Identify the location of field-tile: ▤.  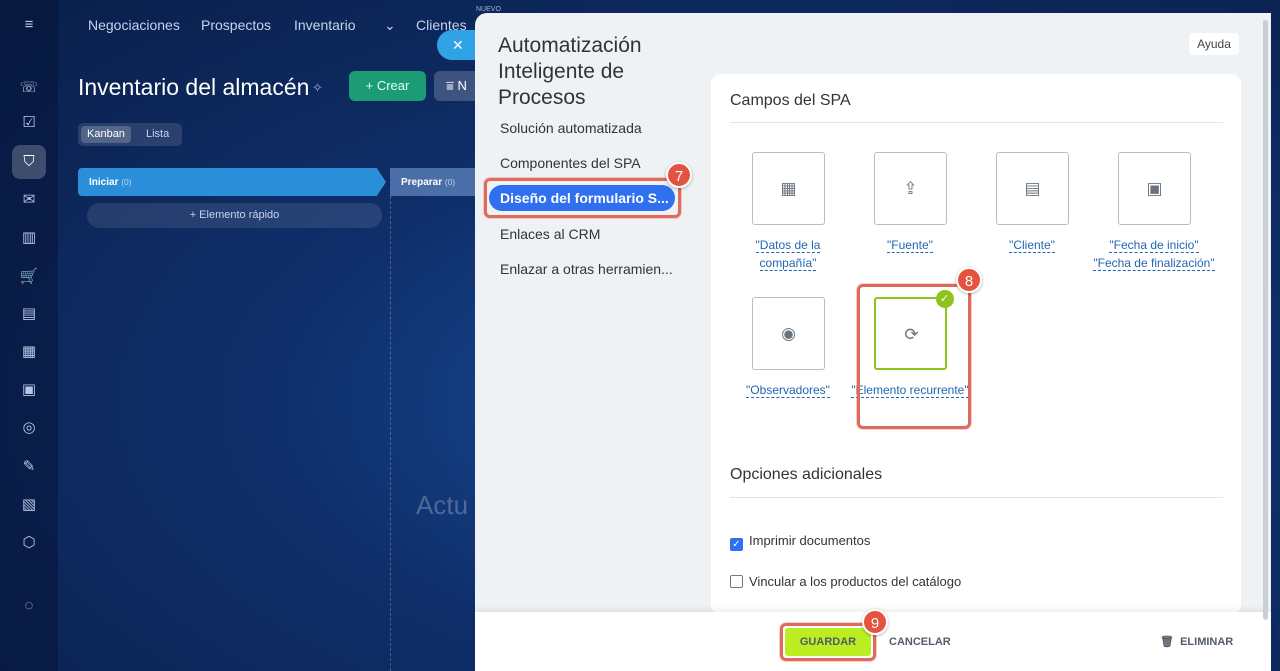
(1032, 188).